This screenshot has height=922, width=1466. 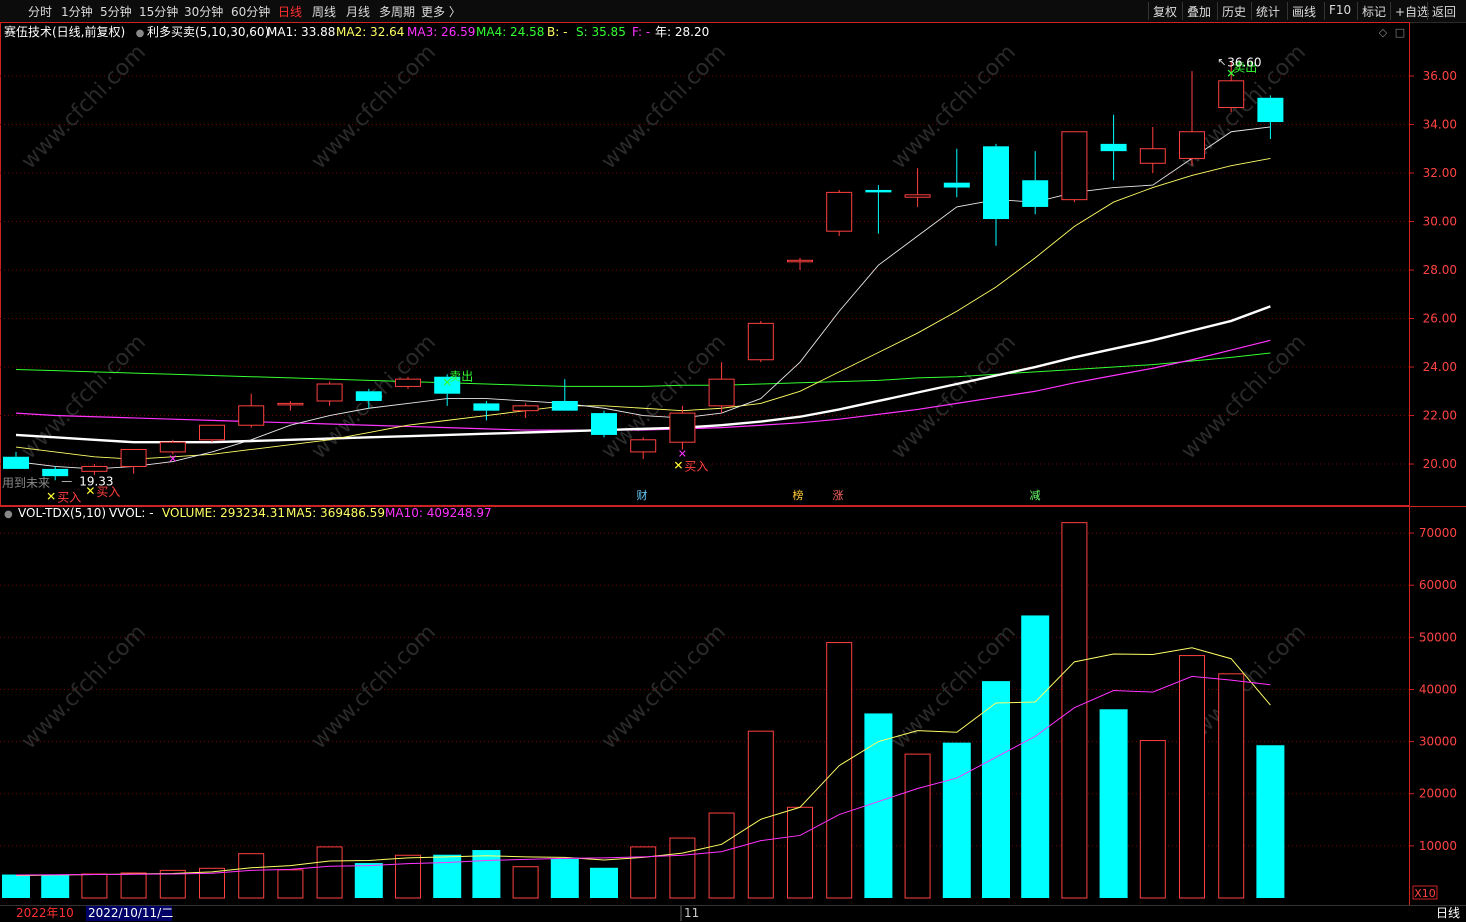 I want to click on price-tick-label: 26.00, so click(x=1440, y=319).